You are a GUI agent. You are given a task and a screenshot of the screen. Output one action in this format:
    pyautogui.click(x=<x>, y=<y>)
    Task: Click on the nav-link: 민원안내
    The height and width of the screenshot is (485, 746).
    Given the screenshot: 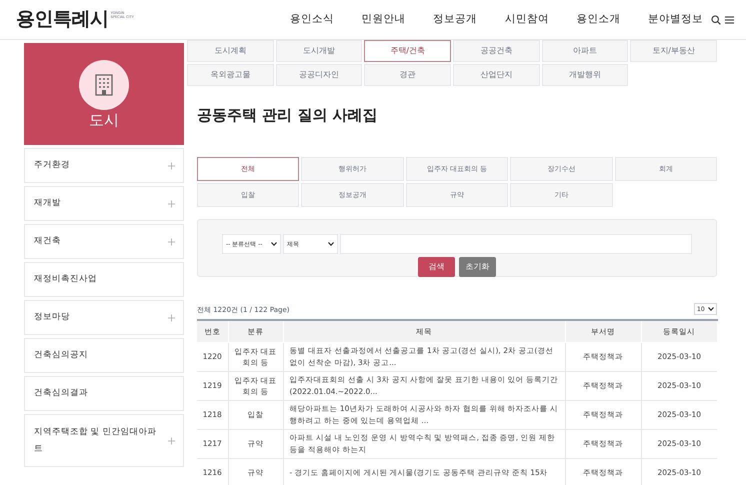 What is the action you would take?
    pyautogui.click(x=384, y=20)
    